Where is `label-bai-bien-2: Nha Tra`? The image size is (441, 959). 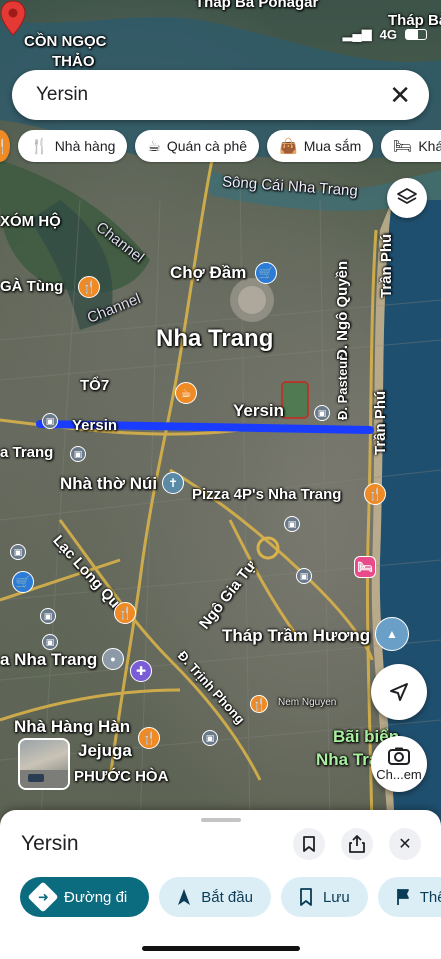 label-bai-bien-2: Nha Tra is located at coordinates (347, 760).